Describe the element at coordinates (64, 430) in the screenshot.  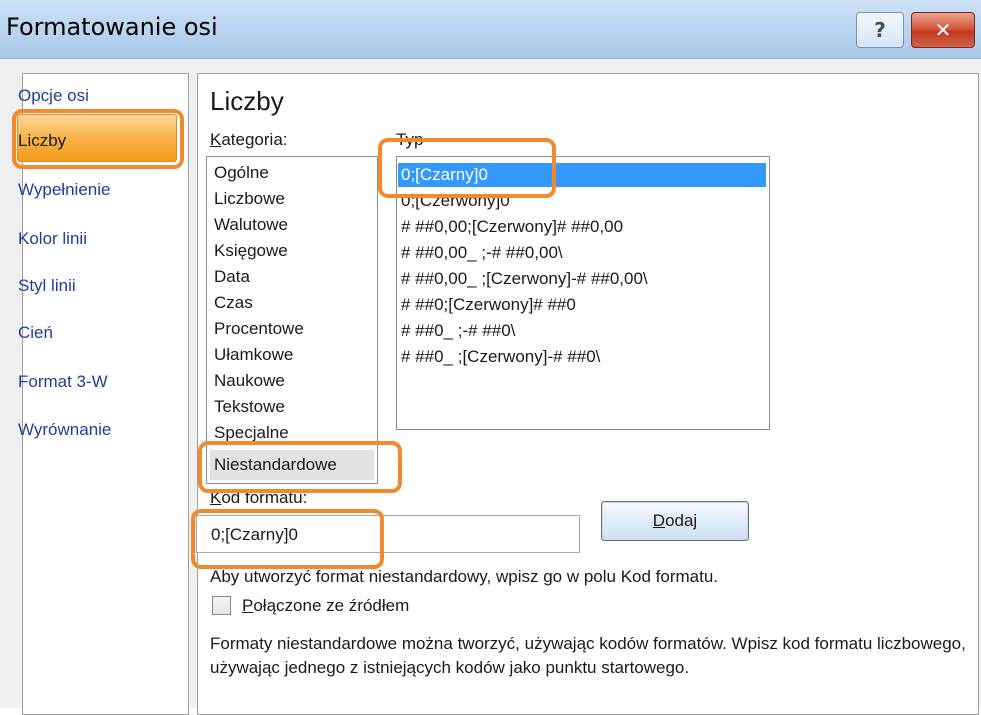
I see `nav-item-wyrownanie: Wyrównanie` at that location.